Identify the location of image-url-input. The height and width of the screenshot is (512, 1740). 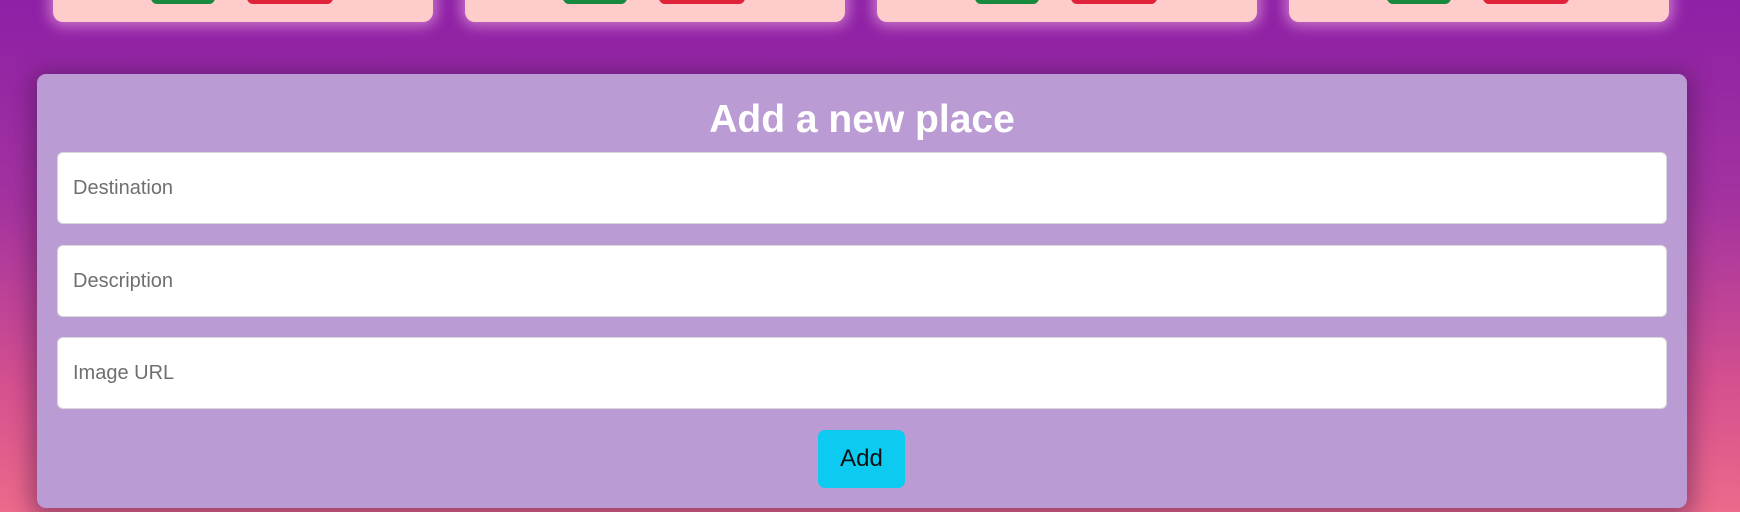
(862, 373).